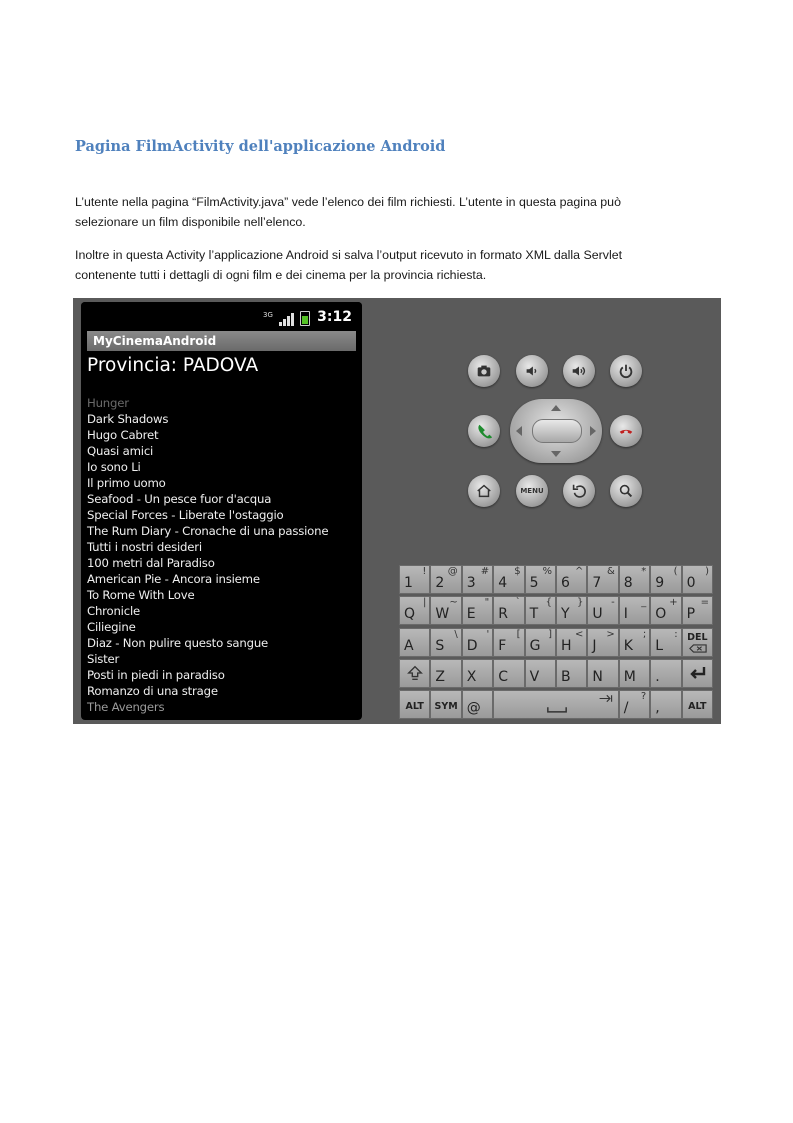  What do you see at coordinates (532, 491) in the screenshot?
I see `menu-button: MENU` at bounding box center [532, 491].